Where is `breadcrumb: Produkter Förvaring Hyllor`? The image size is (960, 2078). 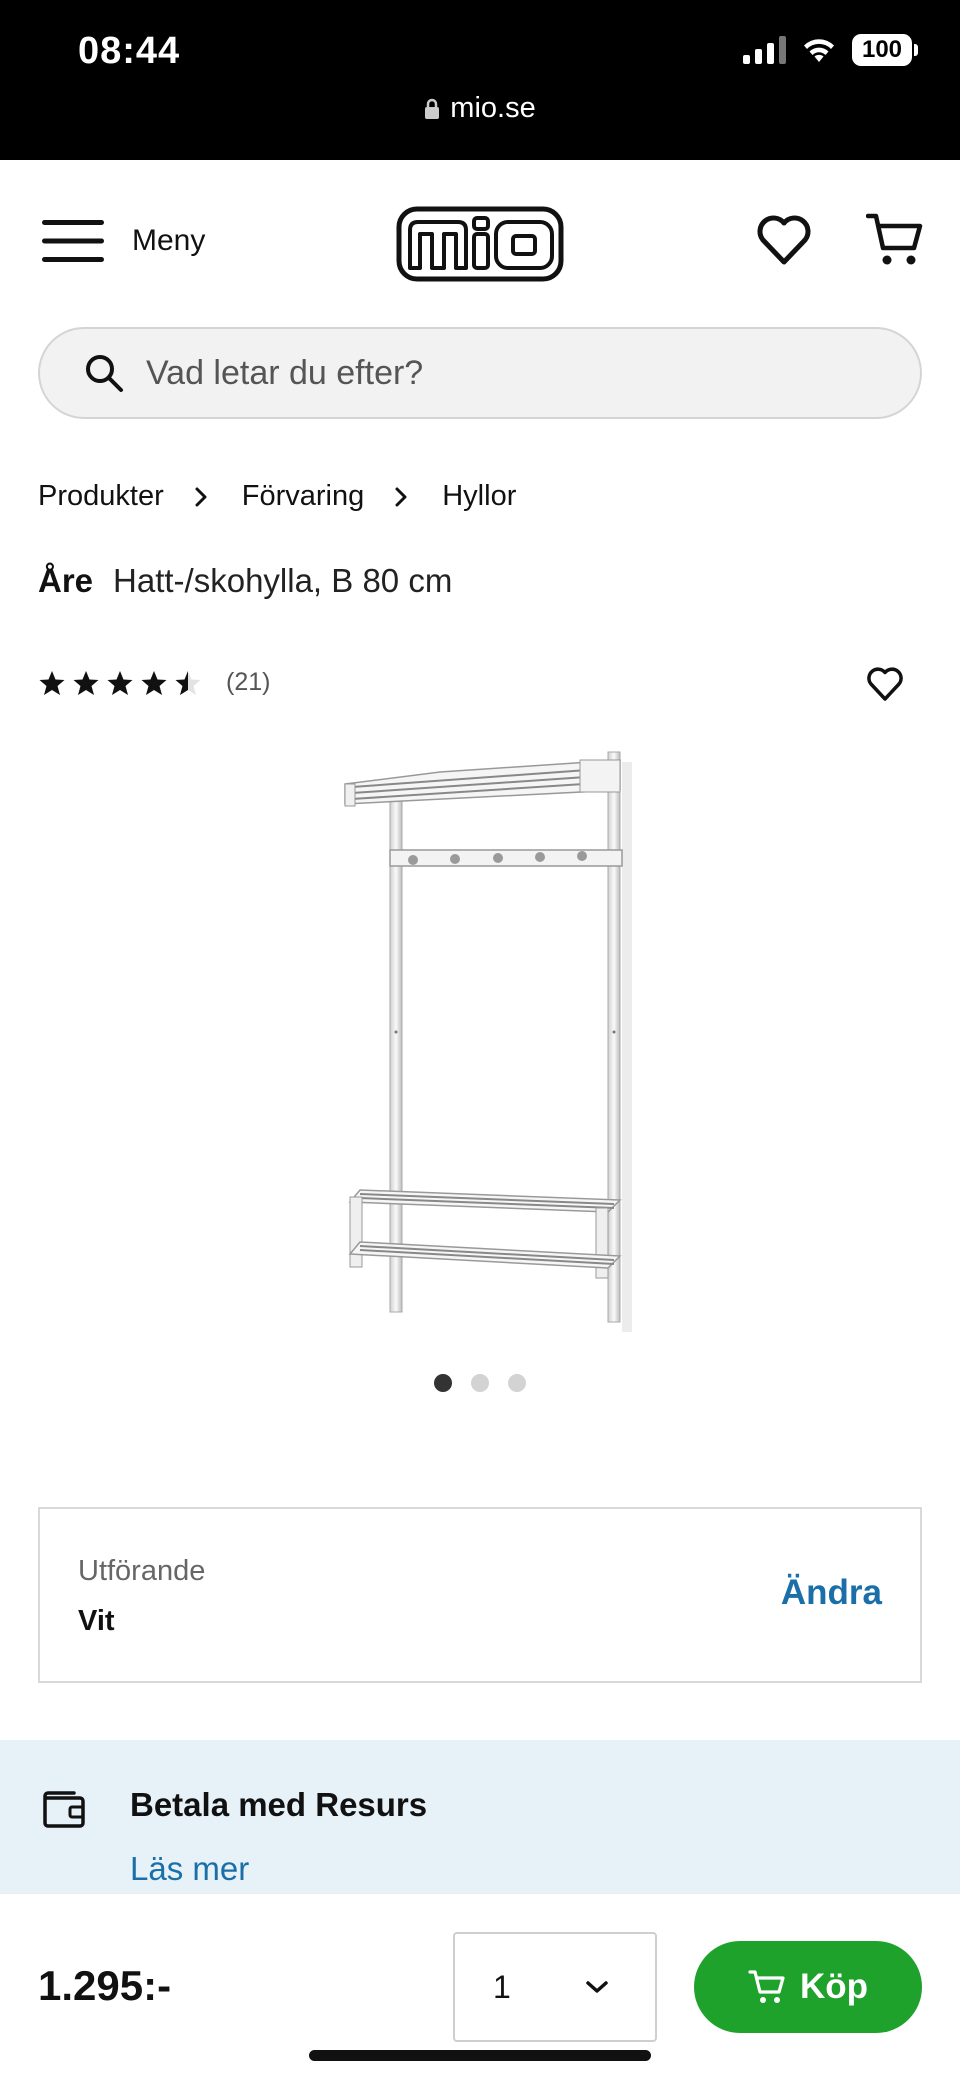 breadcrumb: Produkter Förvaring Hyllor is located at coordinates (277, 496).